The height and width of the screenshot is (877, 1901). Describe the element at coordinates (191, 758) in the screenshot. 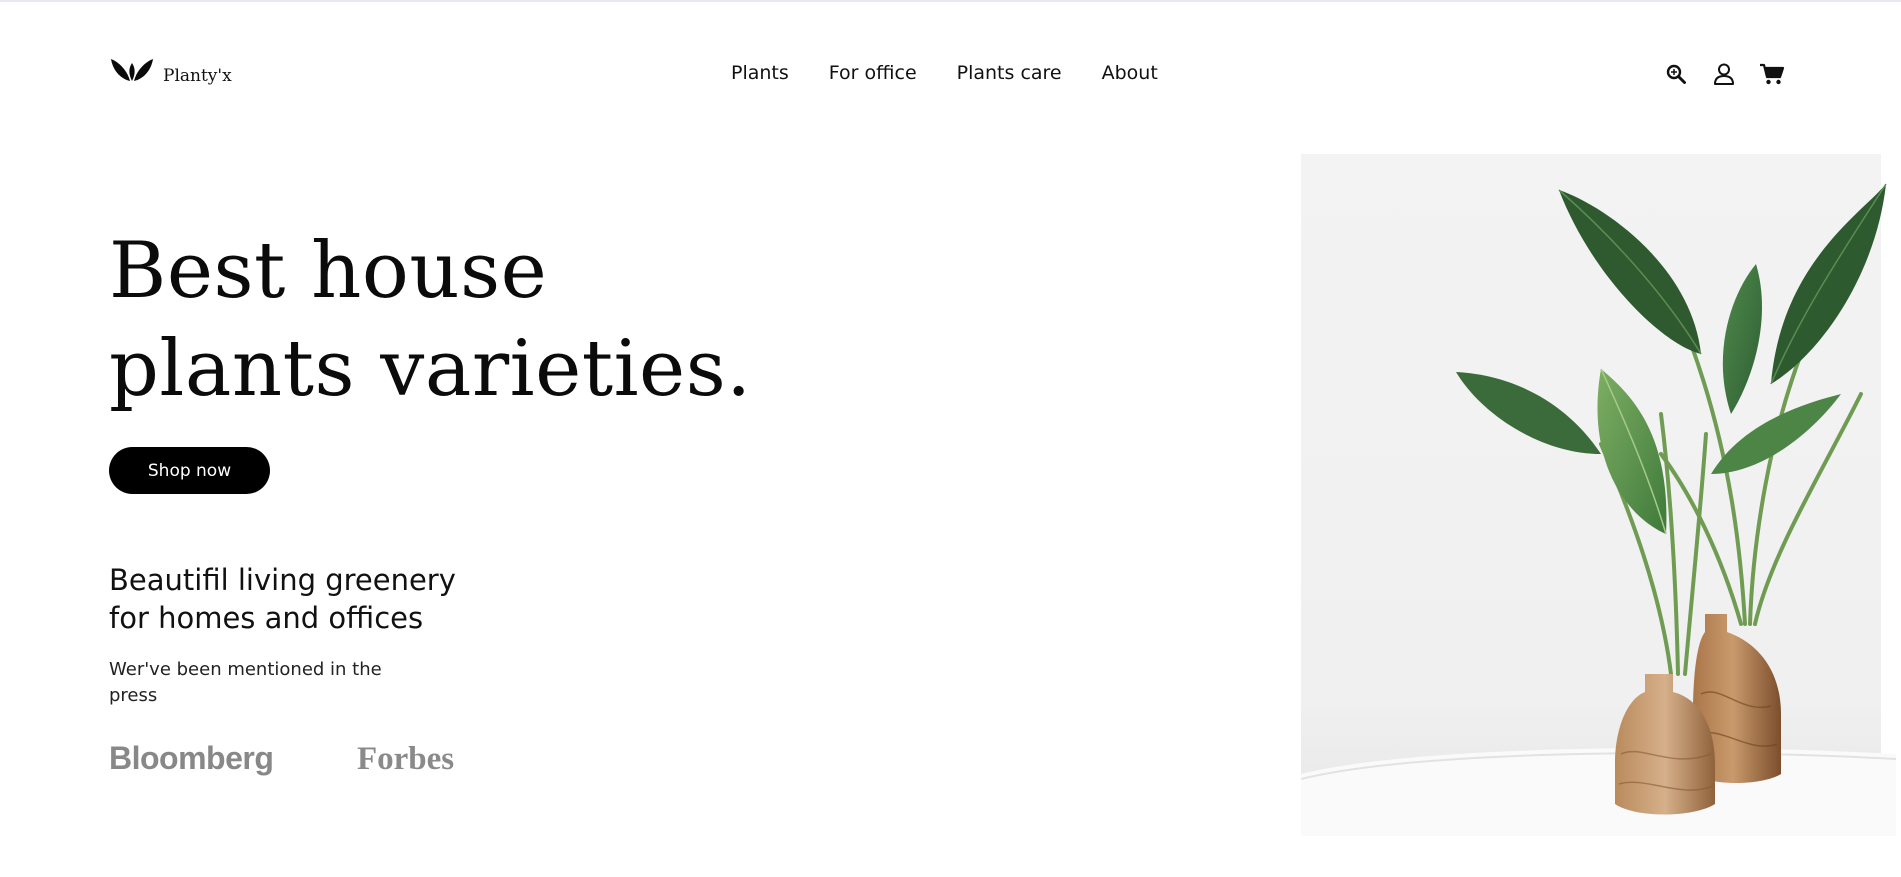

I see `bloomberg-logo: Bloomberg` at that location.